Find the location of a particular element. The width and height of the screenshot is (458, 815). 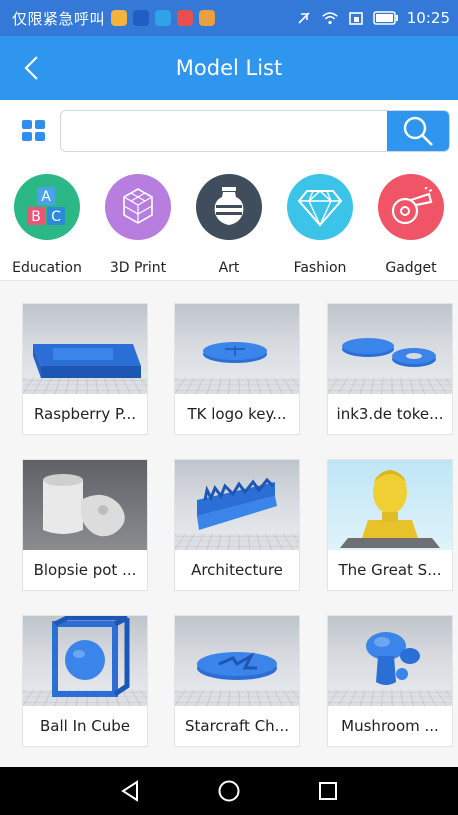

status-bar: 仅限紧急呼叫 10:25 is located at coordinates (229, 18).